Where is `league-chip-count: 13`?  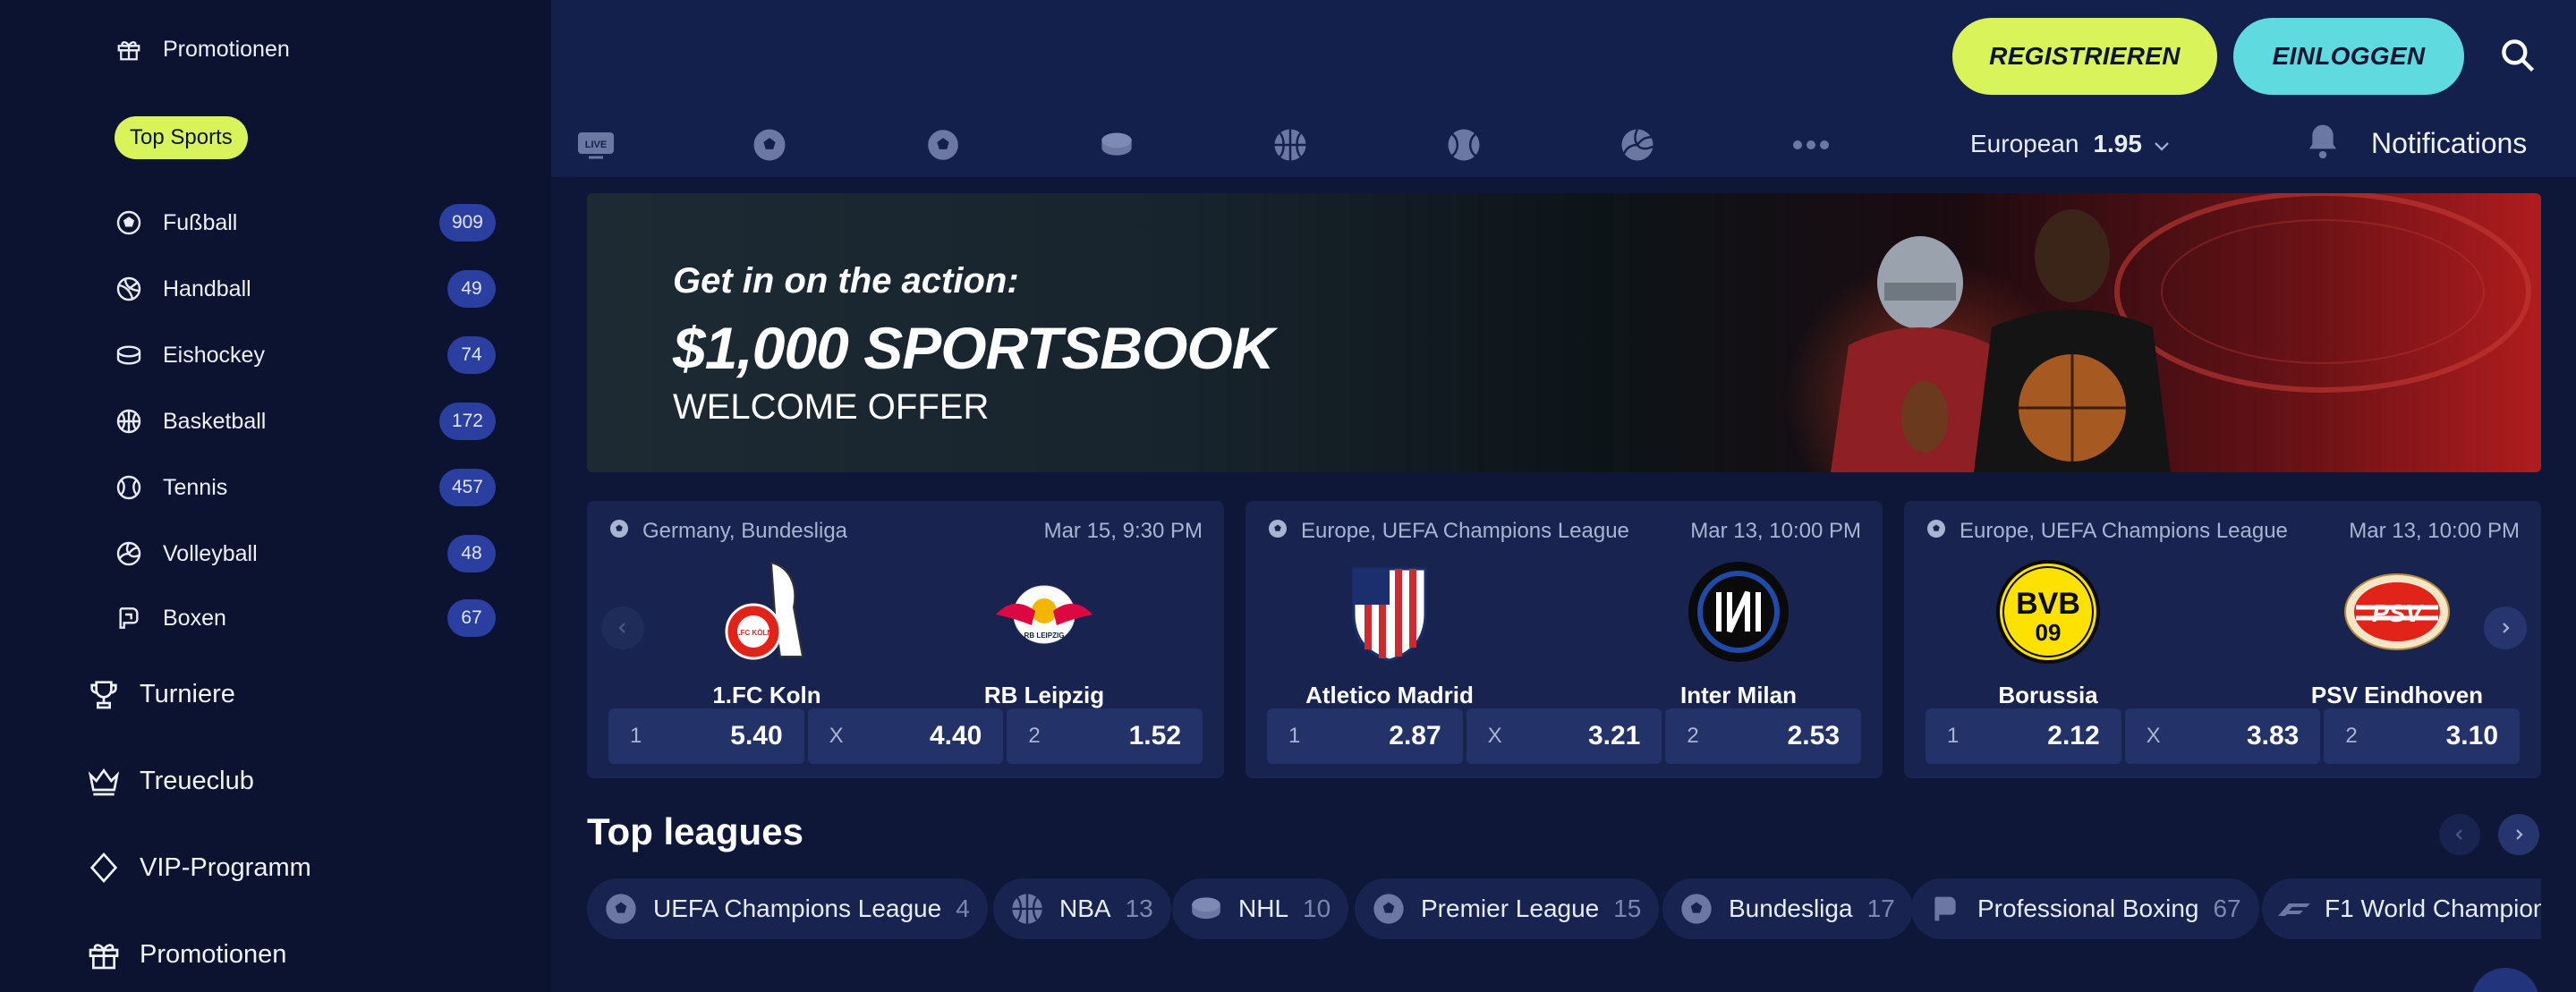
league-chip-count: 13 is located at coordinates (1139, 908).